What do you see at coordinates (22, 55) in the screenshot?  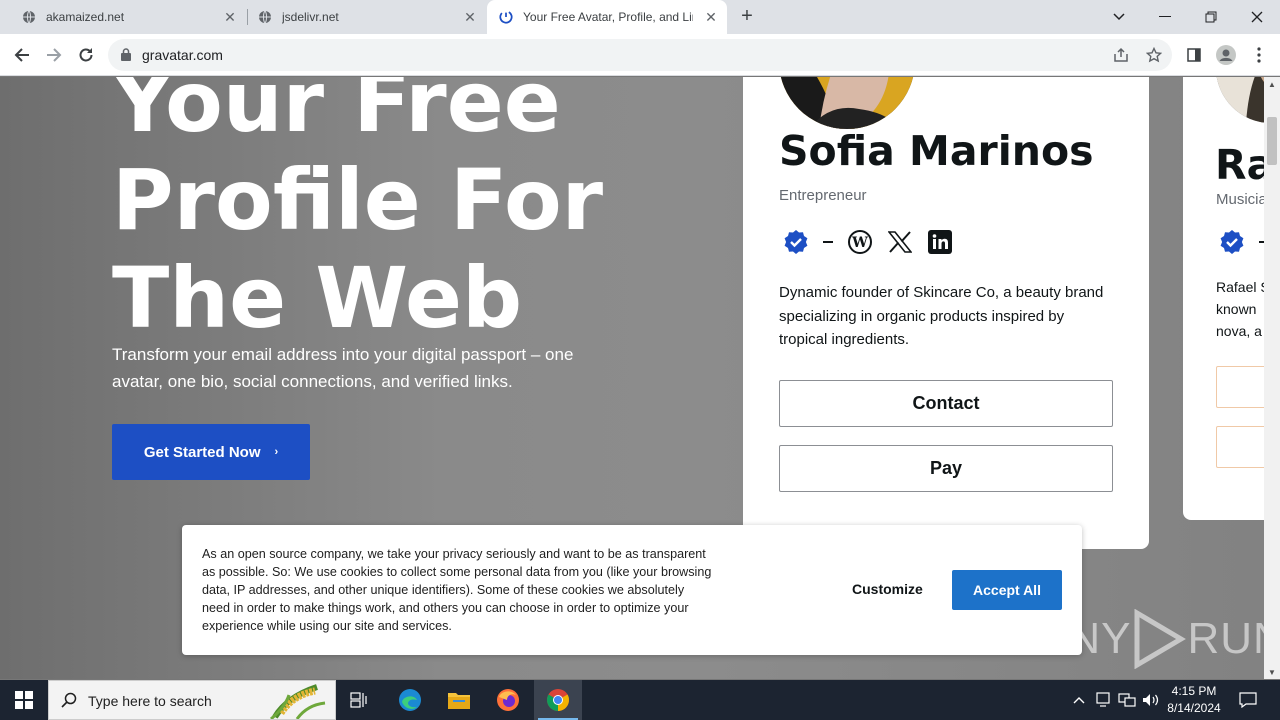 I see `back-icon` at bounding box center [22, 55].